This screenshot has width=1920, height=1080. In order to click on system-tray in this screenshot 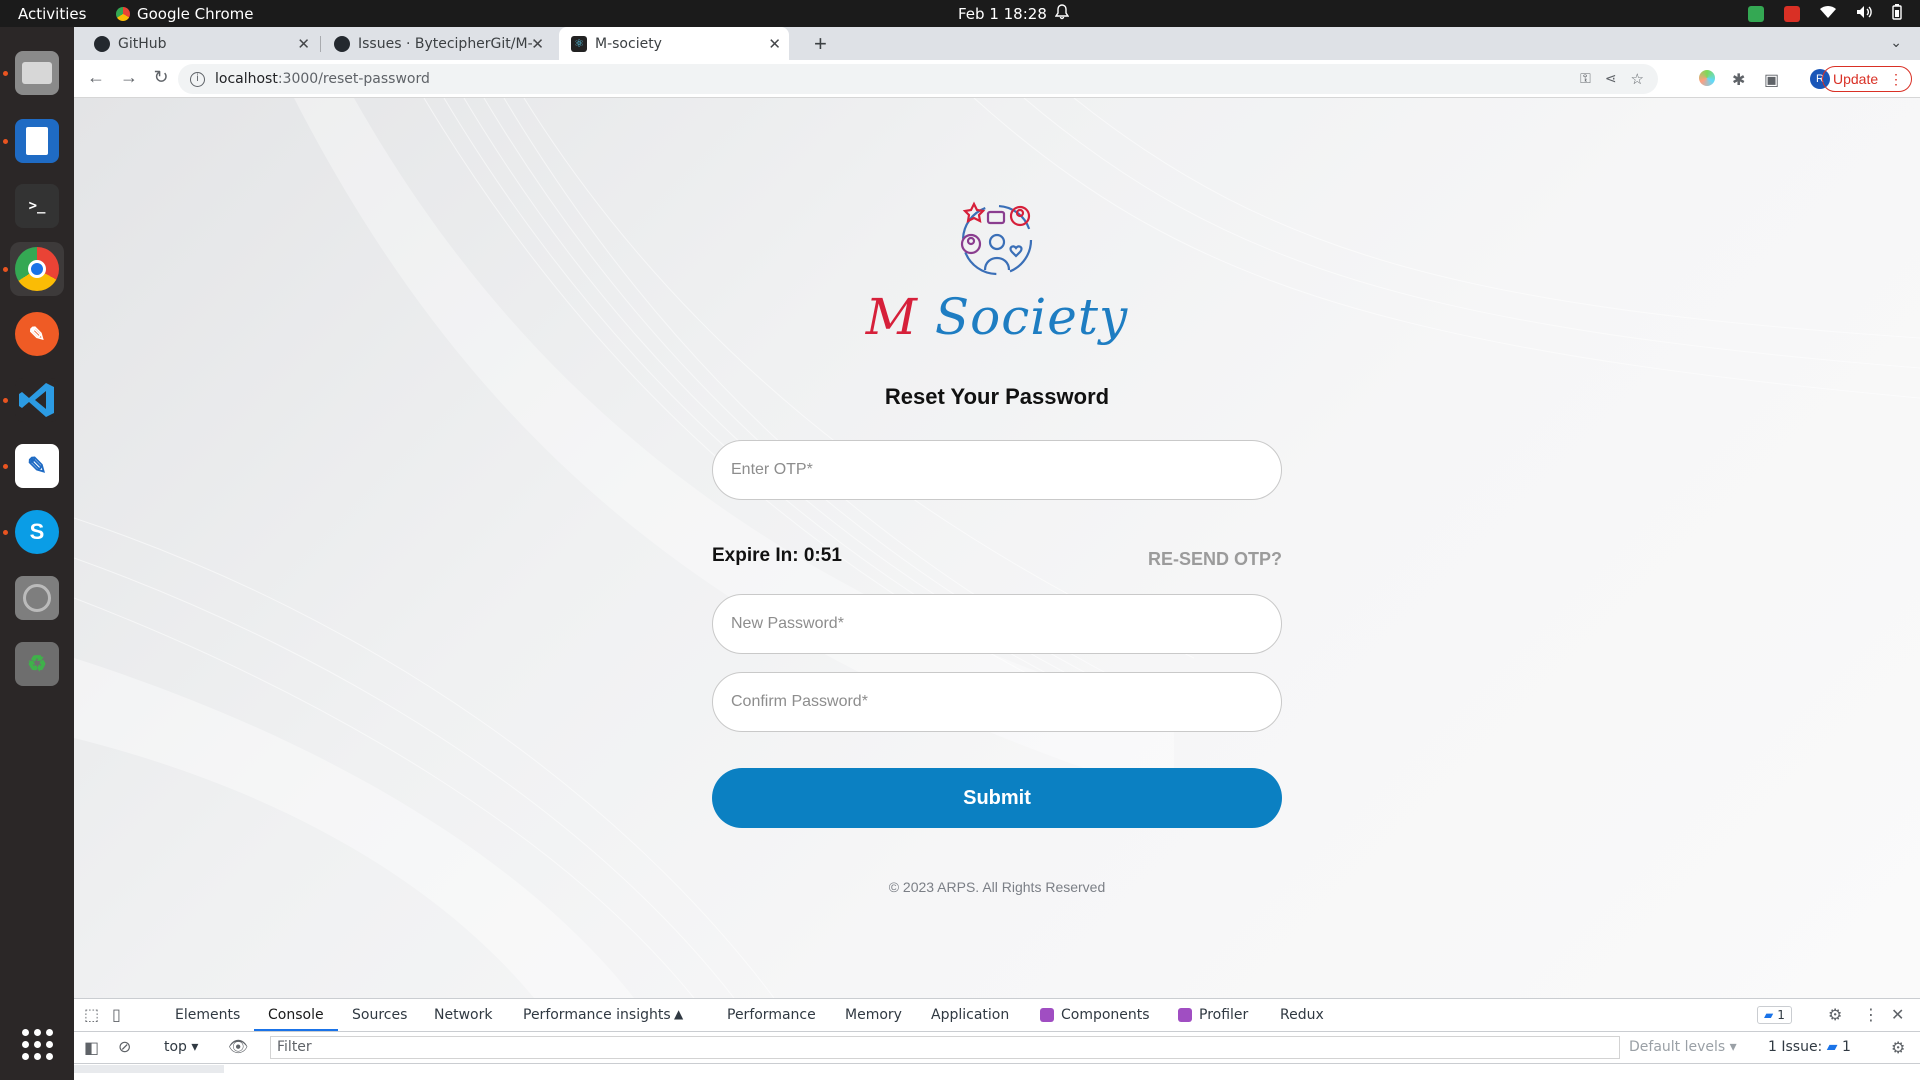, I will do `click(1825, 14)`.